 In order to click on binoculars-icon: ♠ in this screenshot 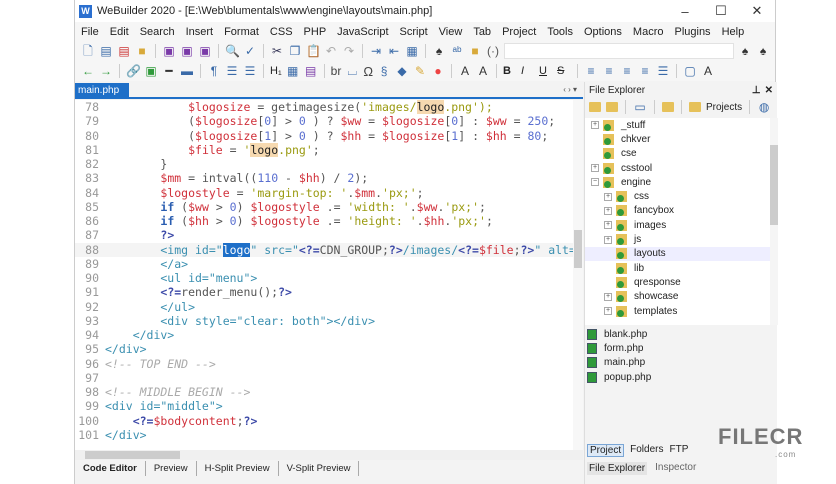, I will do `click(439, 51)`.